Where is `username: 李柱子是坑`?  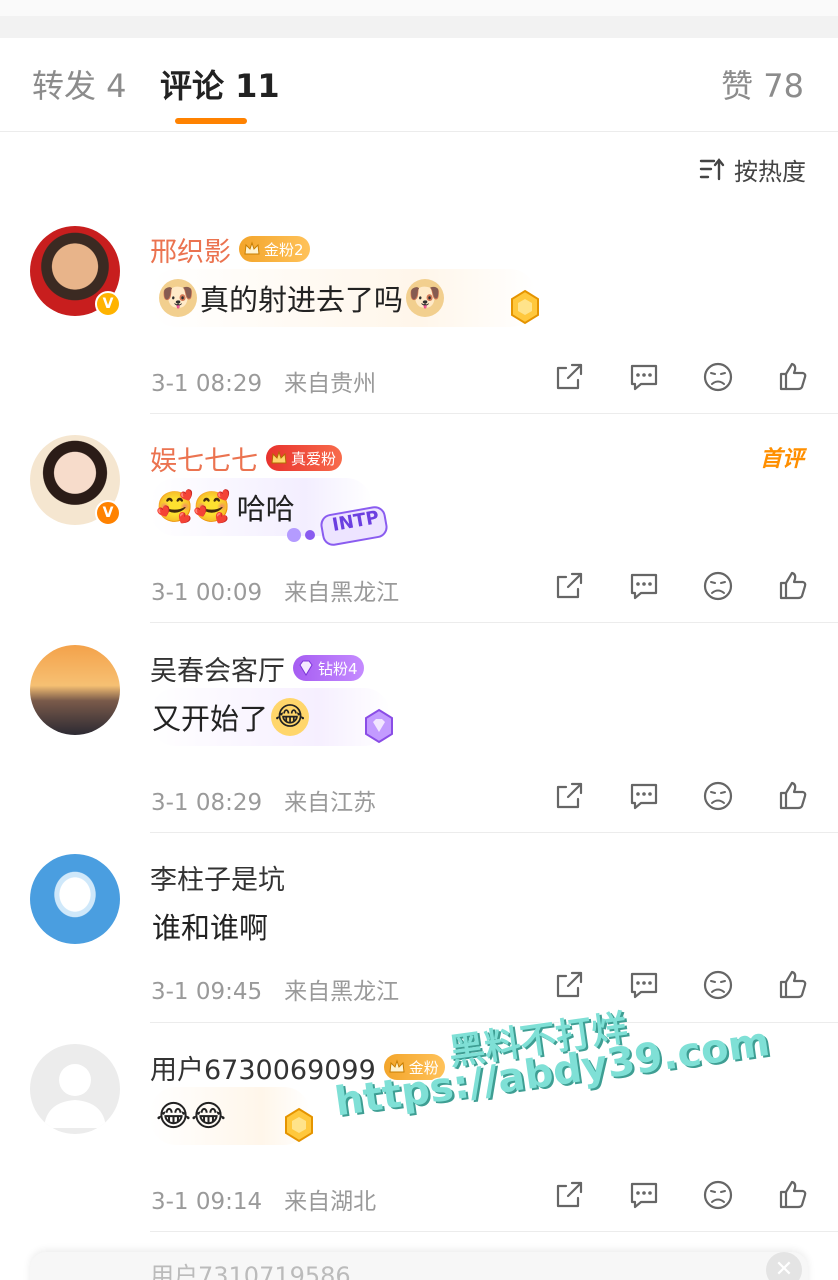 username: 李柱子是坑 is located at coordinates (217, 877).